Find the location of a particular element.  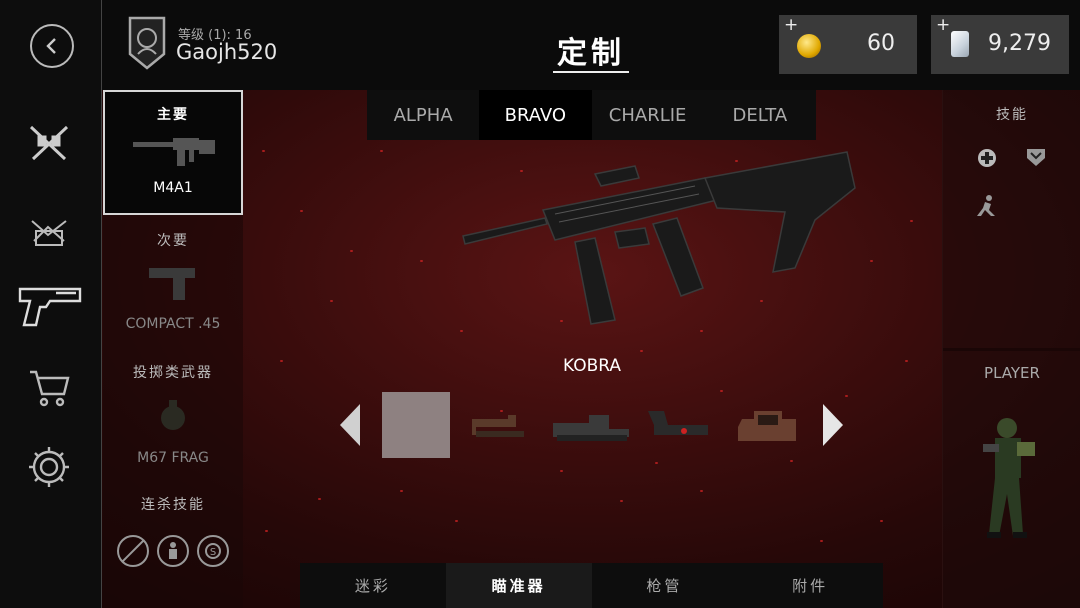

support-icon: S is located at coordinates (213, 551).